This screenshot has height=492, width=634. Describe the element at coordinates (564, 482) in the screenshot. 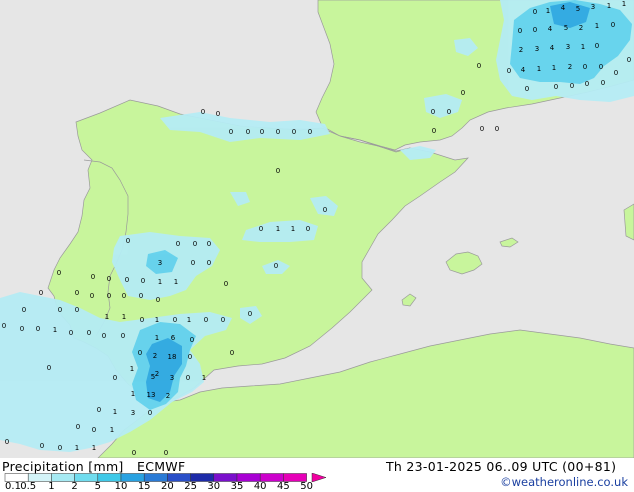

I see `credit-link: ©weatheronline.co.uk` at that location.